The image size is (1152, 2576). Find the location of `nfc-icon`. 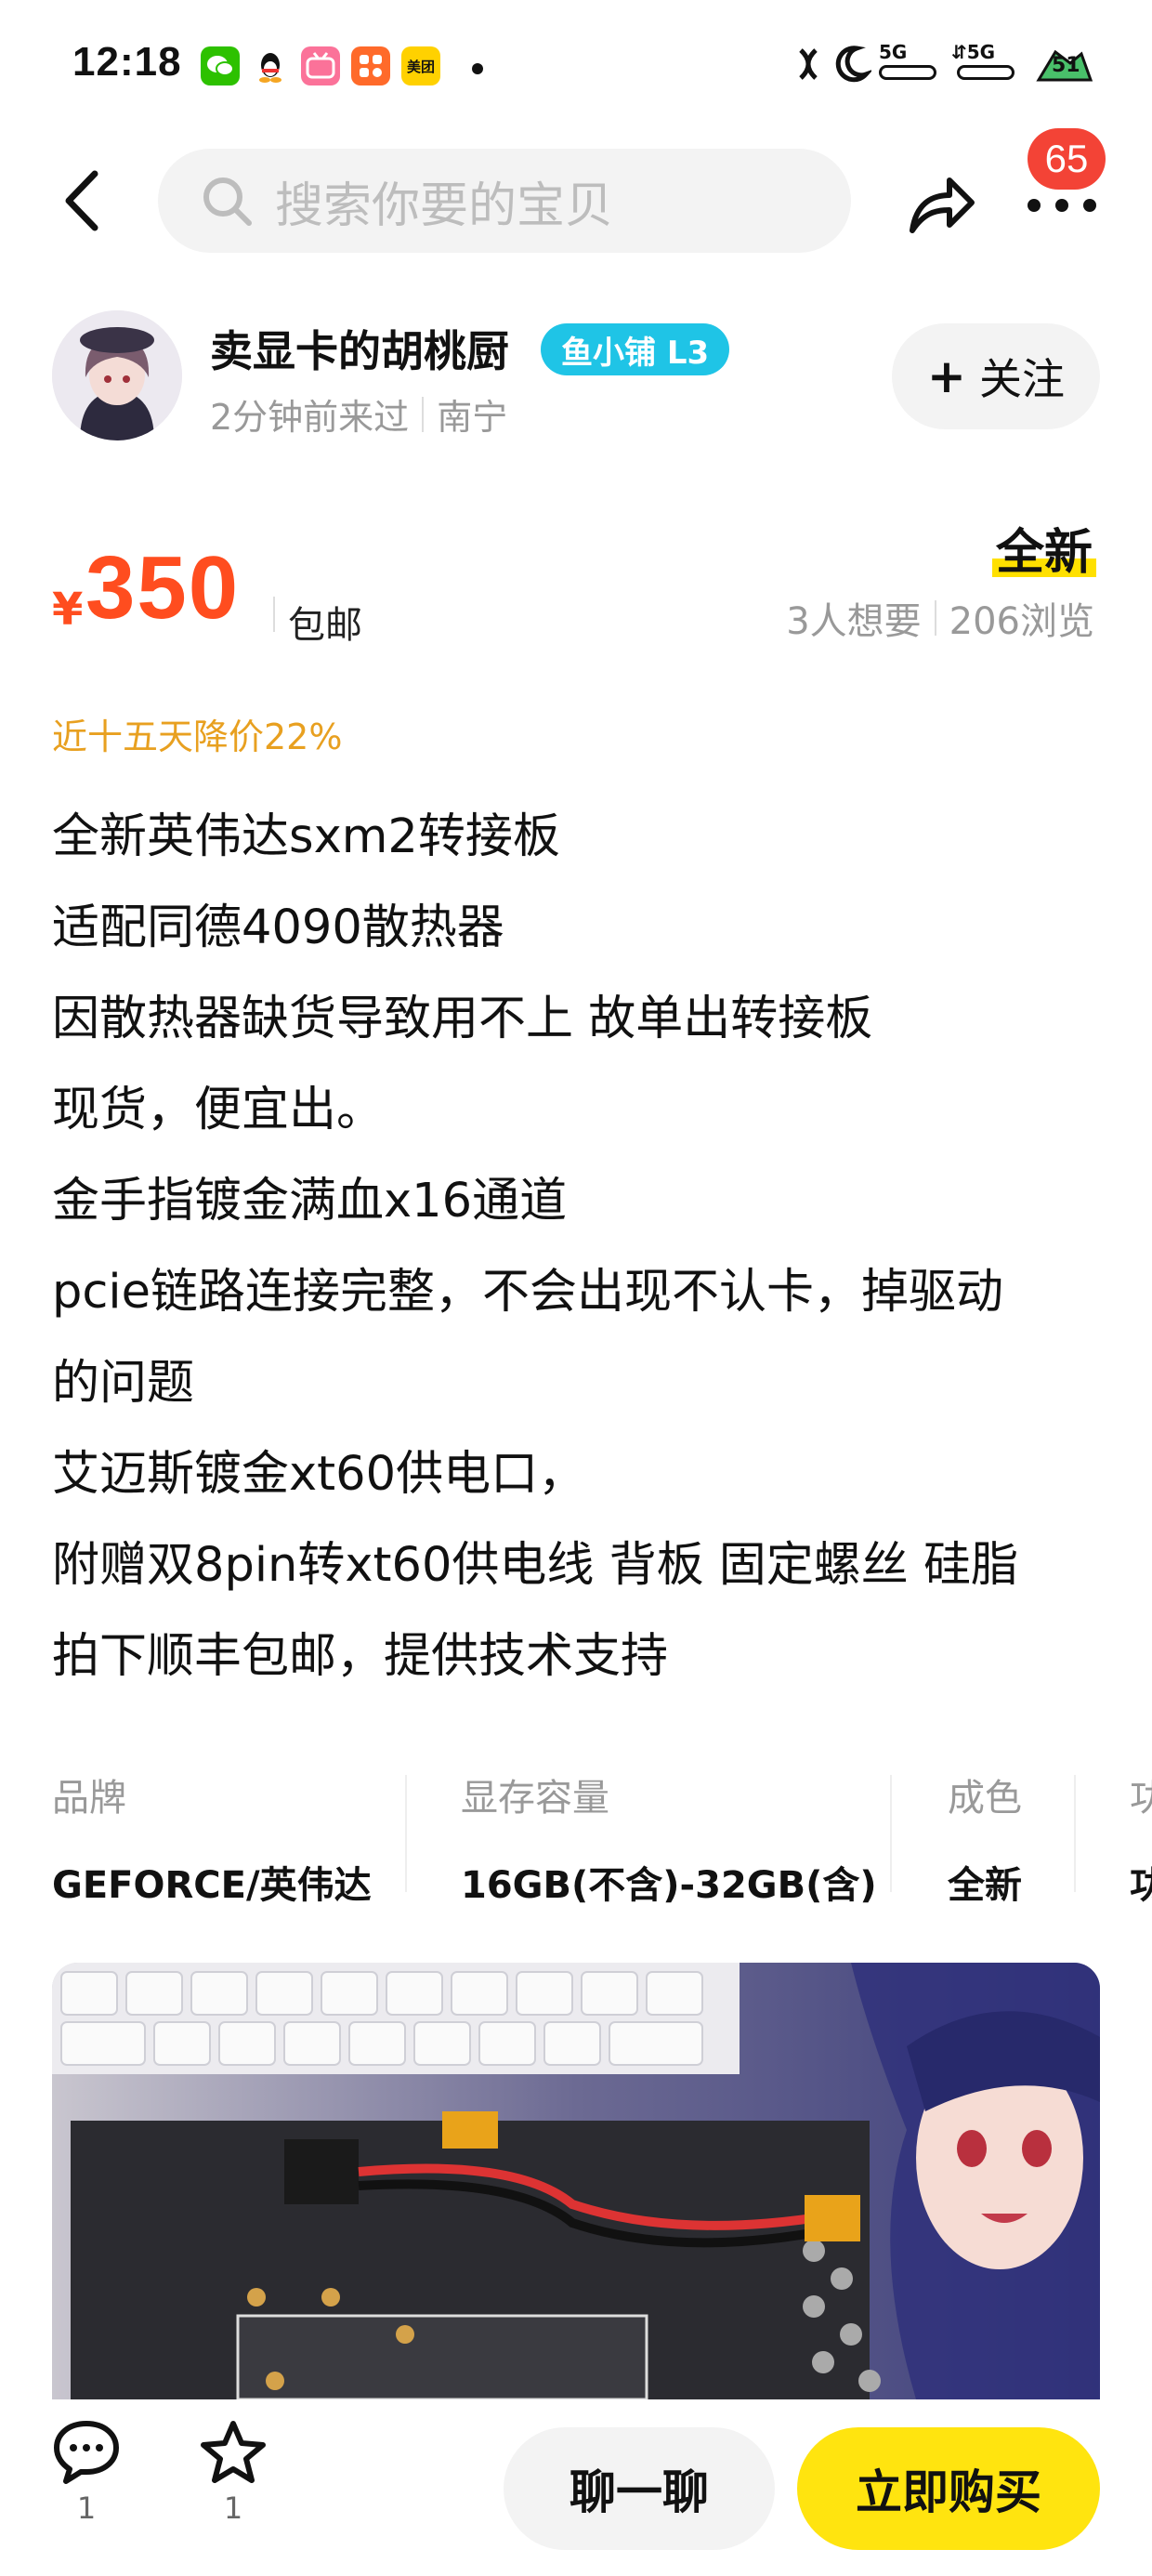

nfc-icon is located at coordinates (808, 64).